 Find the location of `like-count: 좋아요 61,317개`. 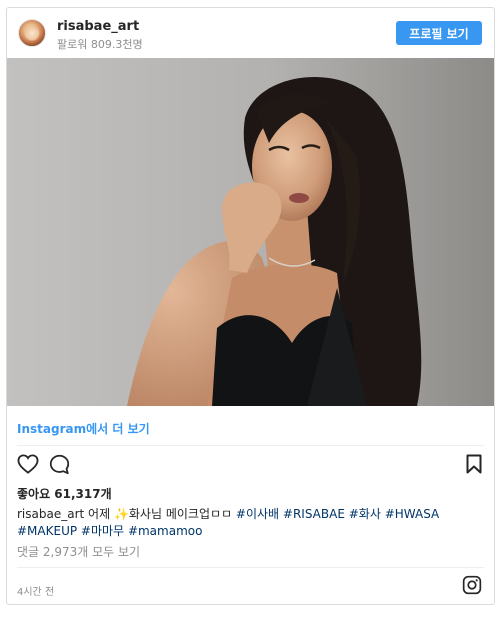

like-count: 좋아요 61,317개 is located at coordinates (64, 493).